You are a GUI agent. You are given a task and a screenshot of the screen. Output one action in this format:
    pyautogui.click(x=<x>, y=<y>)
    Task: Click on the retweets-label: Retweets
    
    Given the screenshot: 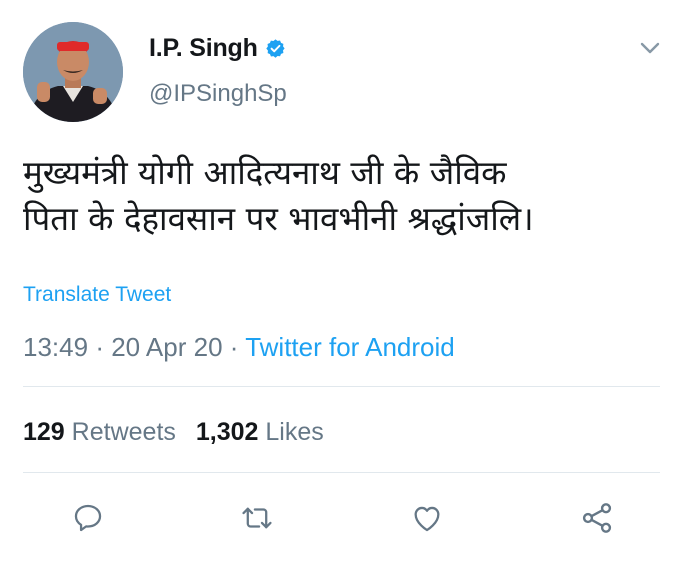 What is the action you would take?
    pyautogui.click(x=123, y=432)
    